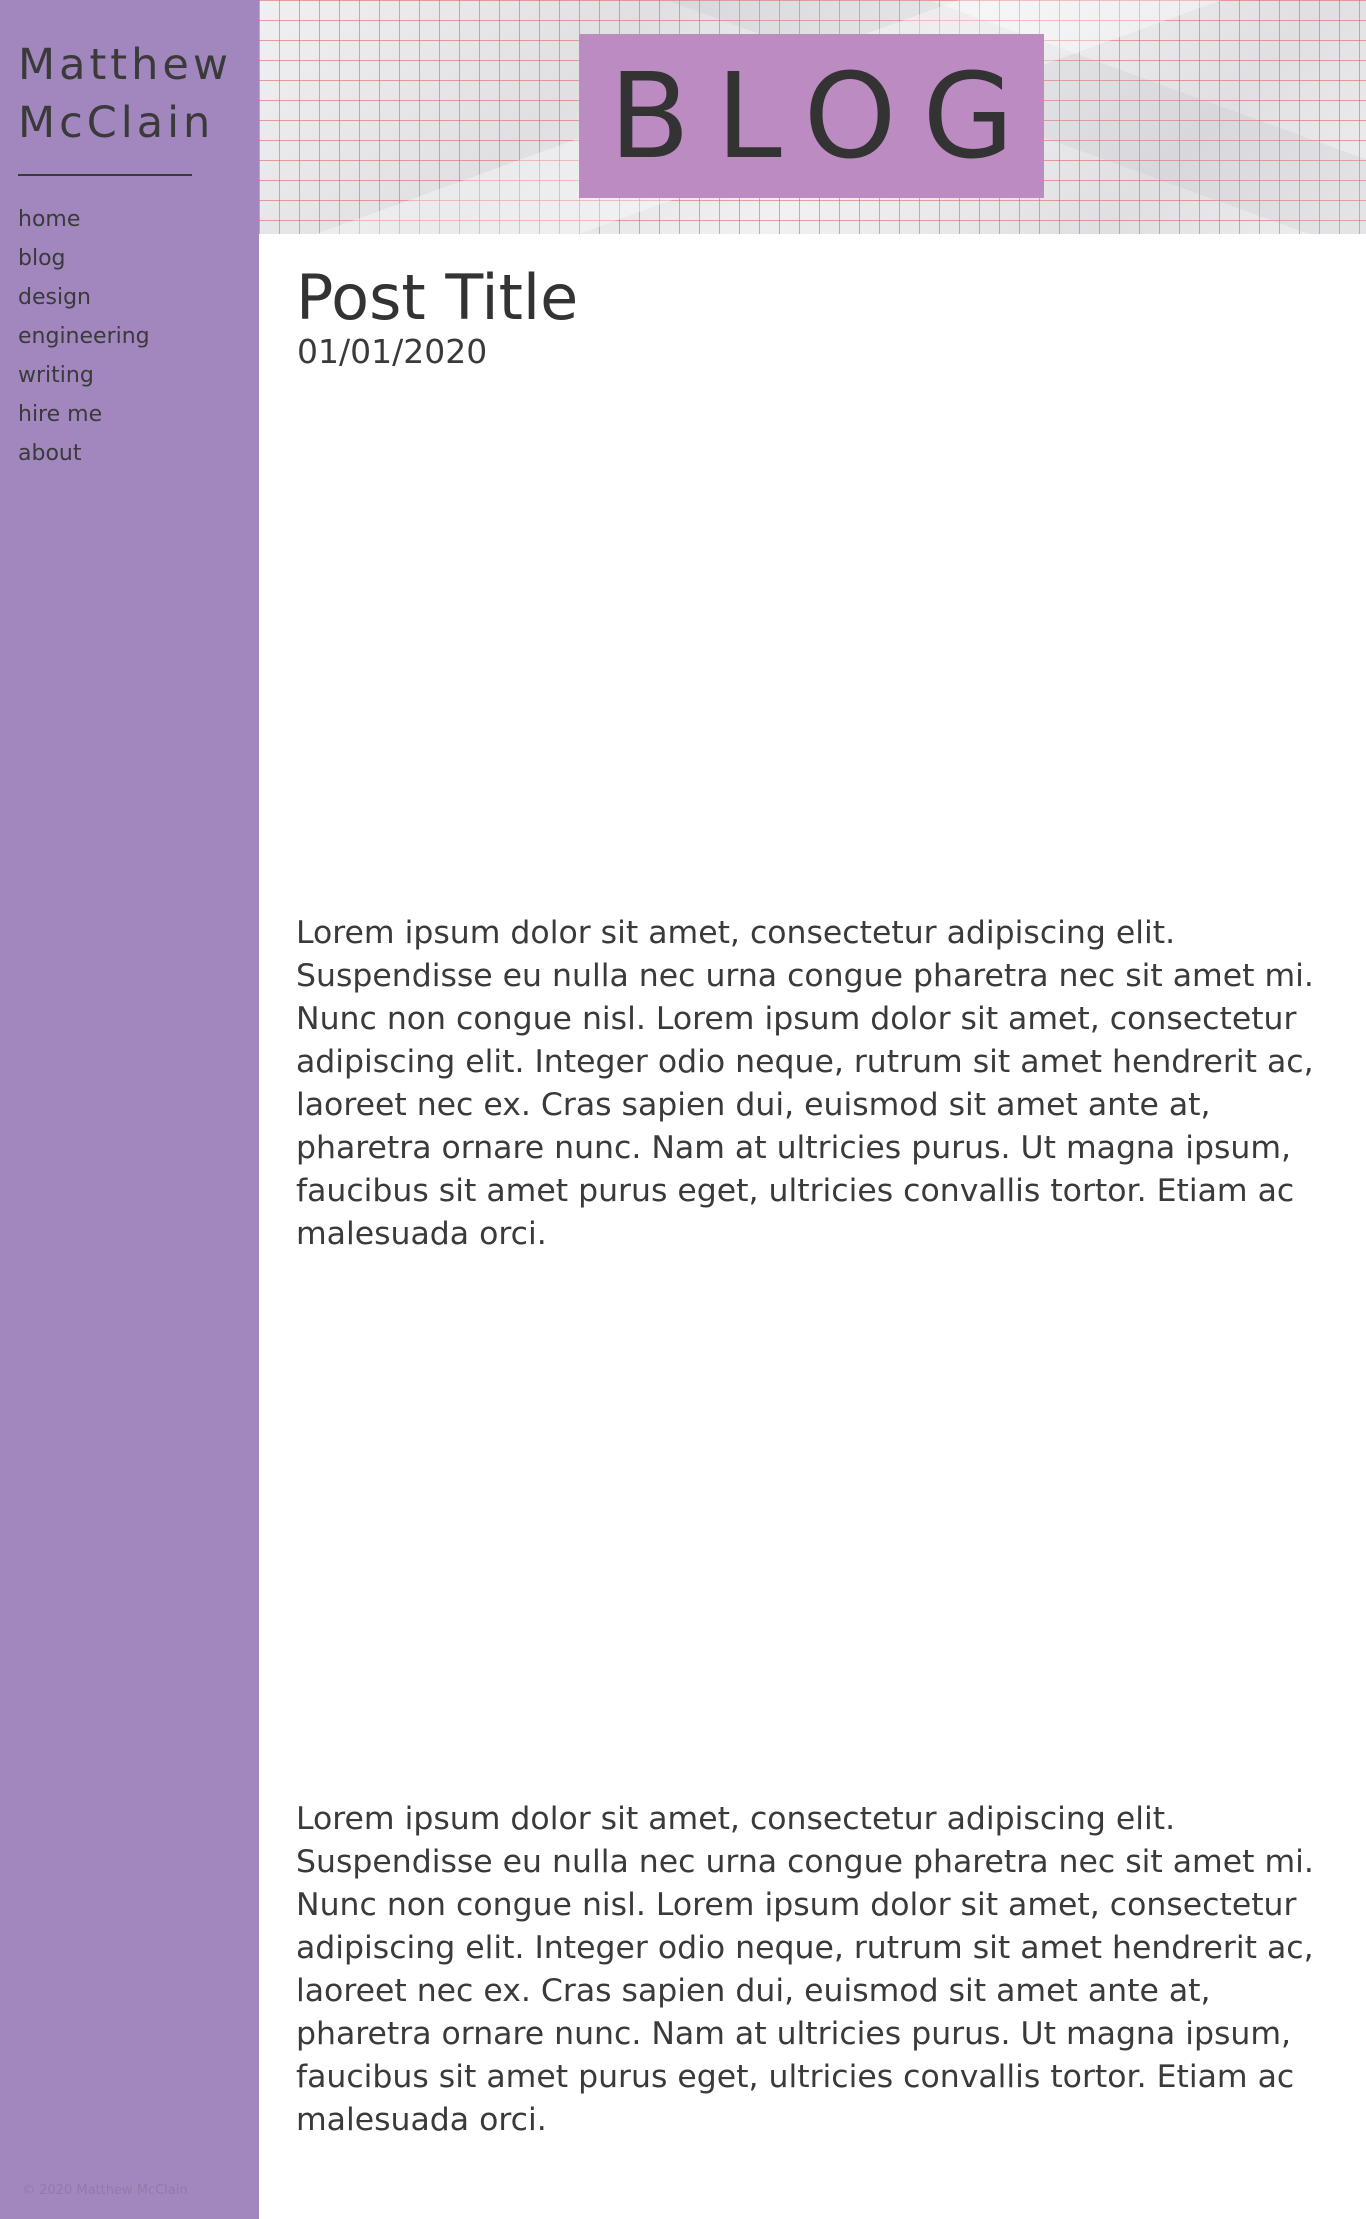  I want to click on header-banner: BLOG, so click(812, 117).